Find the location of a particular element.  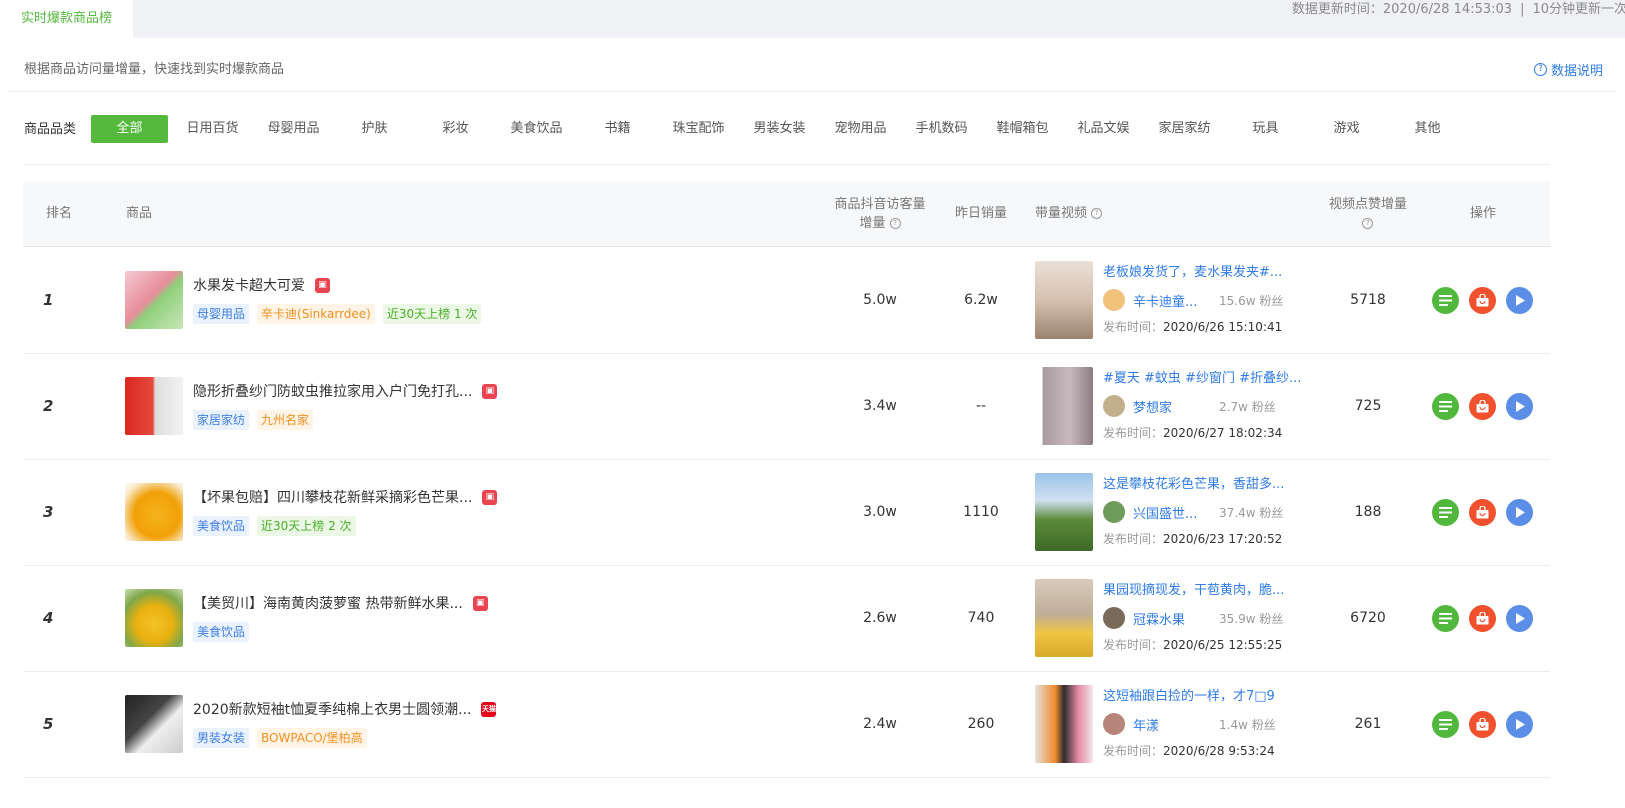

visits-increment: 3.4w is located at coordinates (880, 406).